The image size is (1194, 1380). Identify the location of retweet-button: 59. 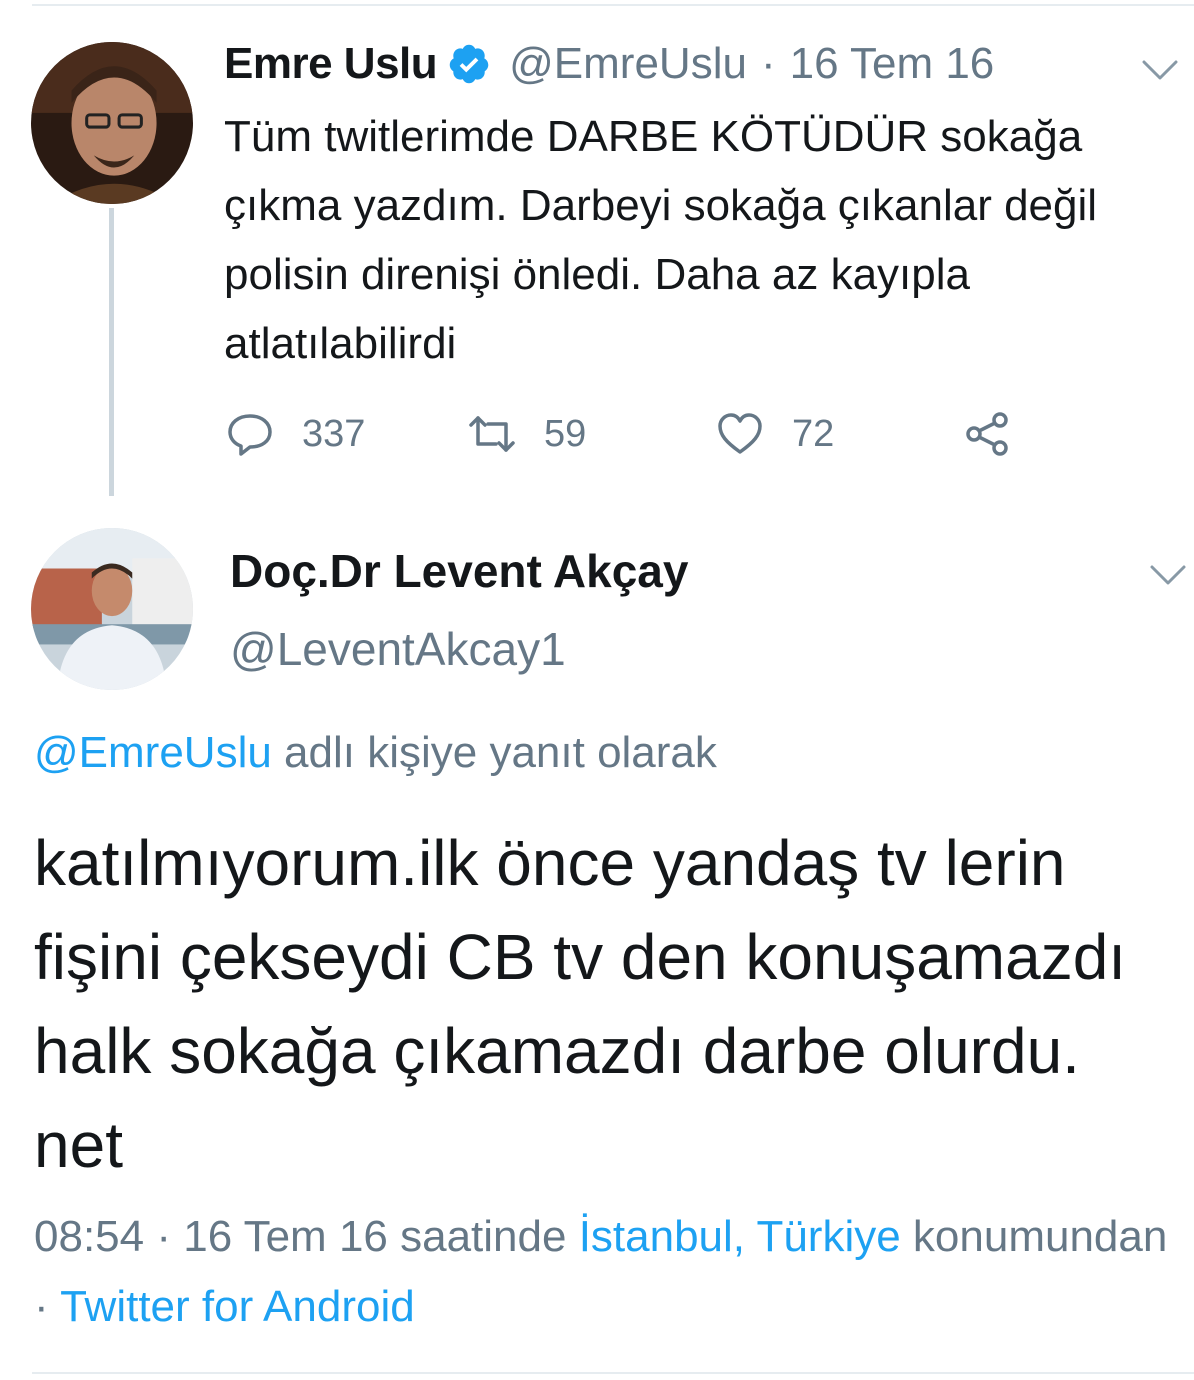
(527, 434).